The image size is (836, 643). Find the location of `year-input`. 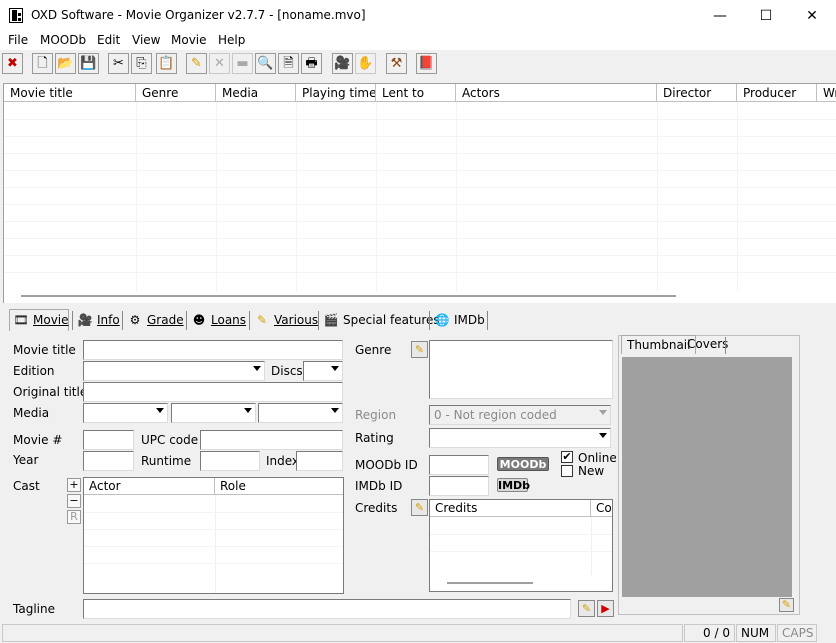

year-input is located at coordinates (108, 461).